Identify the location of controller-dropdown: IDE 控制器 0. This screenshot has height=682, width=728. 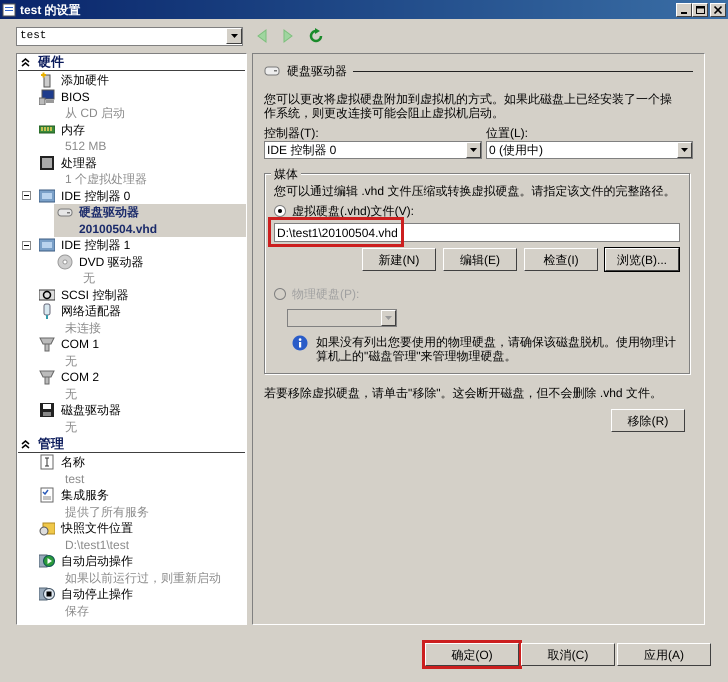
(373, 150).